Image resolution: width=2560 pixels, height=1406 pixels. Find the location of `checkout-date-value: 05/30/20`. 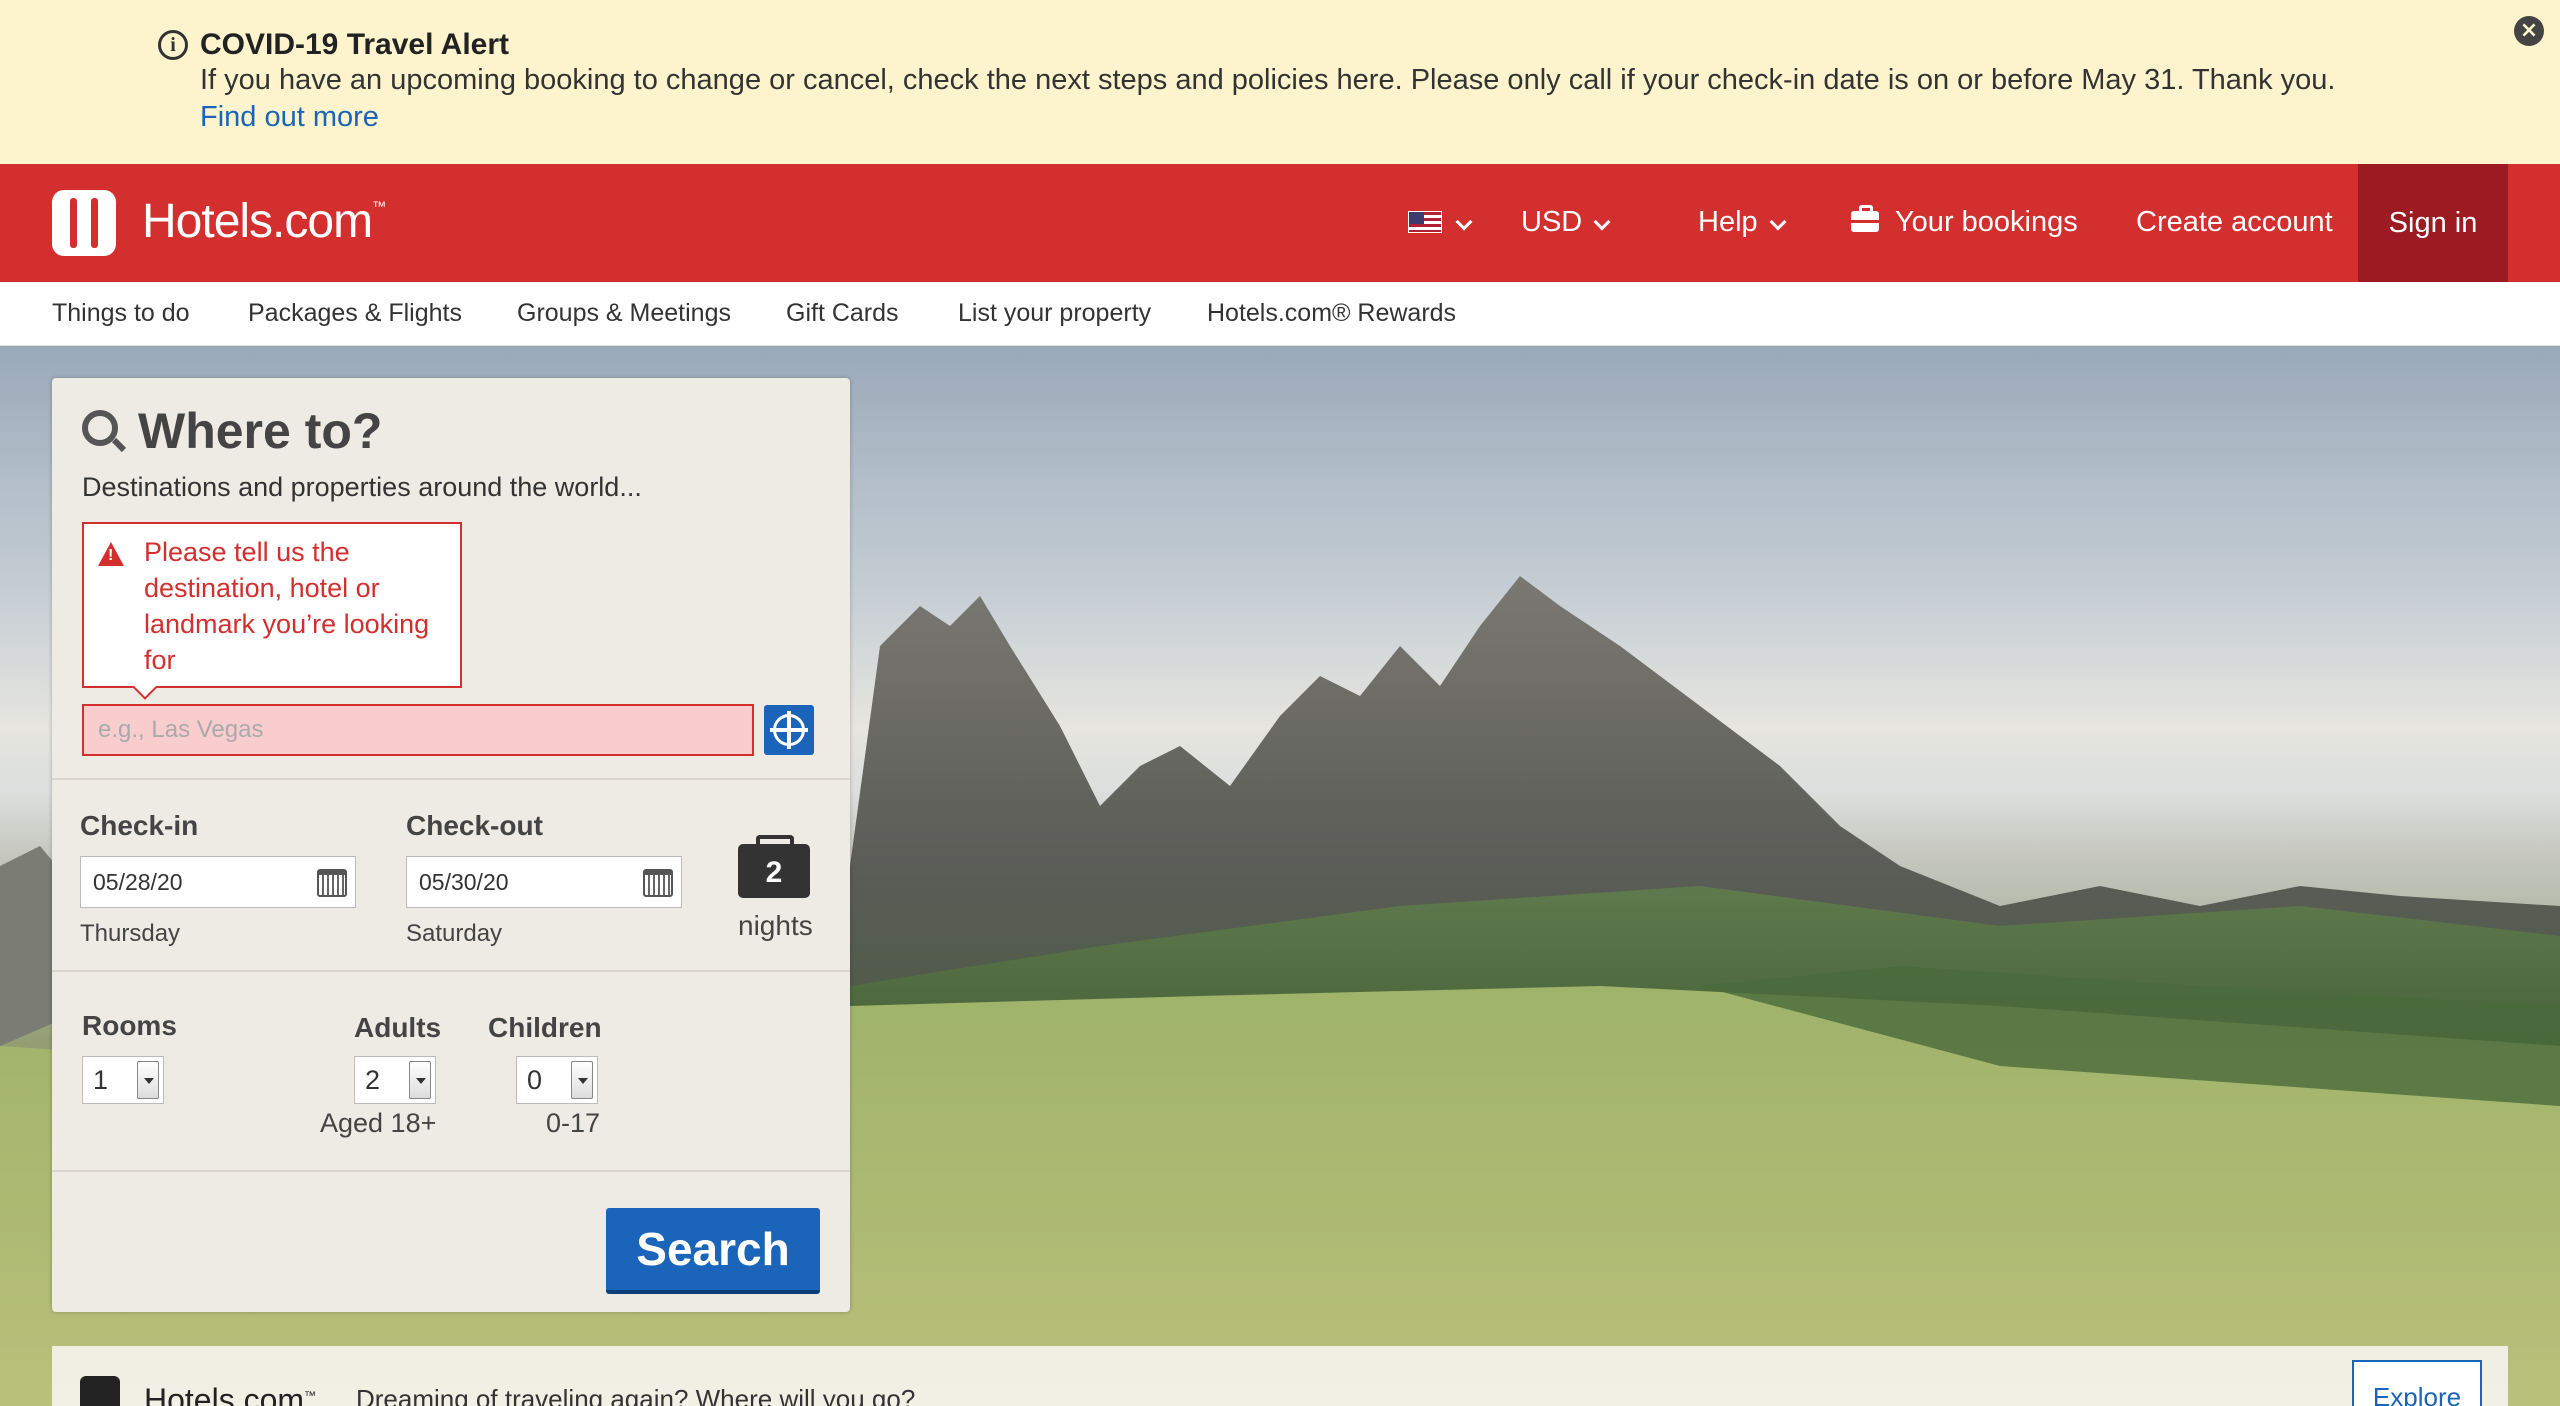

checkout-date-value: 05/30/20 is located at coordinates (464, 882).